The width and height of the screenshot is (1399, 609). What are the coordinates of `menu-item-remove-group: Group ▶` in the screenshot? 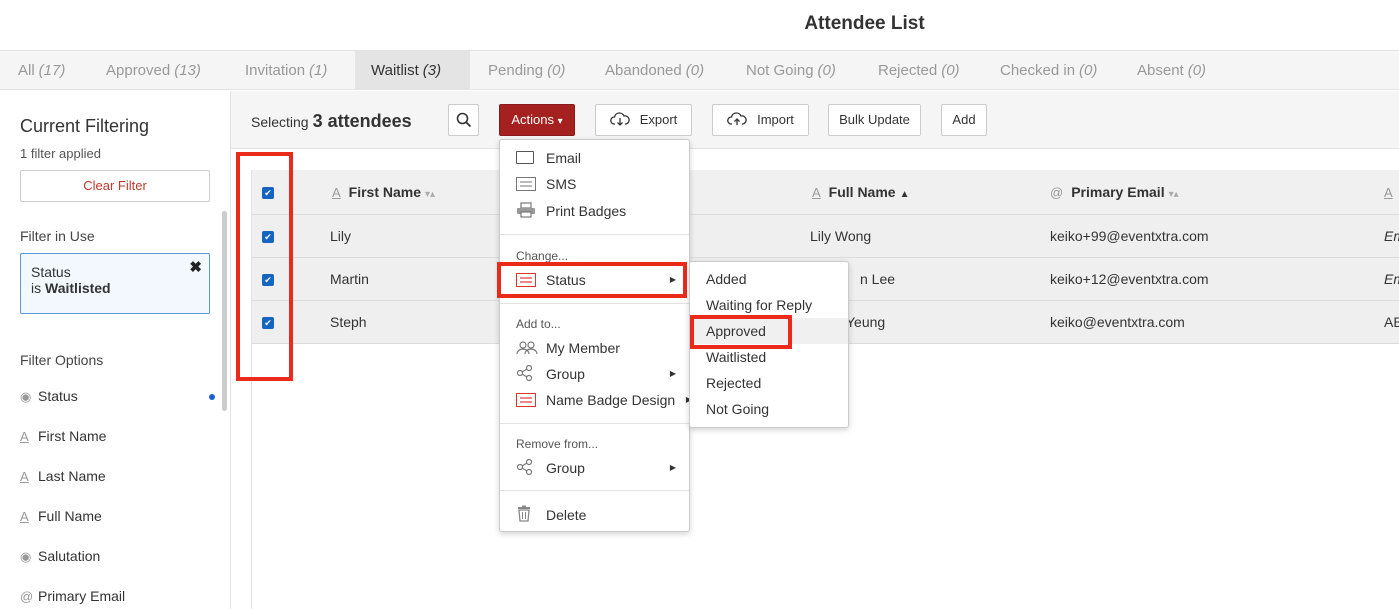 It's located at (601, 468).